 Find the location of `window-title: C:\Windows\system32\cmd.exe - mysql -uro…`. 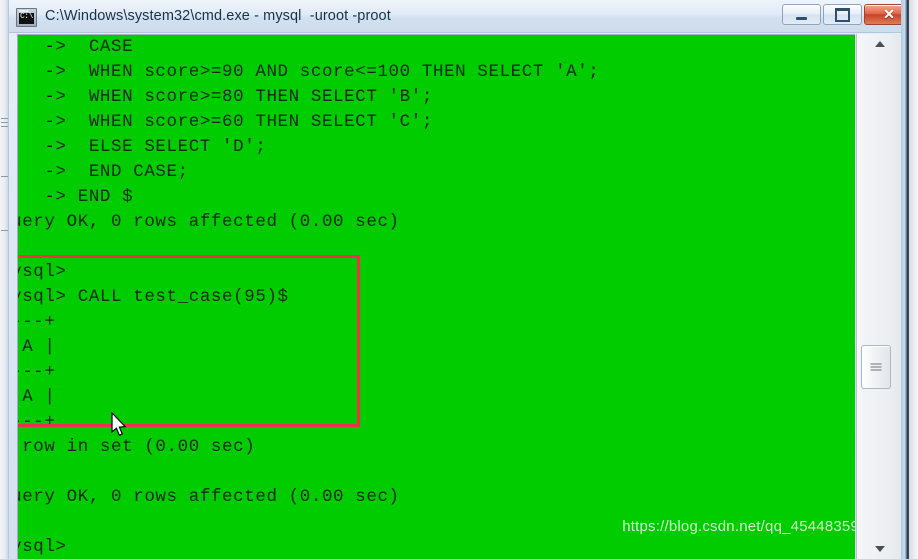

window-title: C:\Windows\system32\cmd.exe - mysql -uro… is located at coordinates (218, 16).